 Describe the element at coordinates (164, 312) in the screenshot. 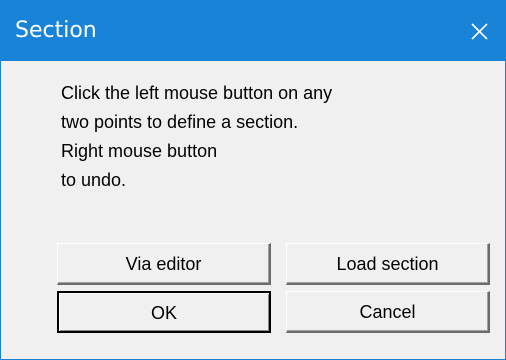

I see `ok-button: OK` at that location.